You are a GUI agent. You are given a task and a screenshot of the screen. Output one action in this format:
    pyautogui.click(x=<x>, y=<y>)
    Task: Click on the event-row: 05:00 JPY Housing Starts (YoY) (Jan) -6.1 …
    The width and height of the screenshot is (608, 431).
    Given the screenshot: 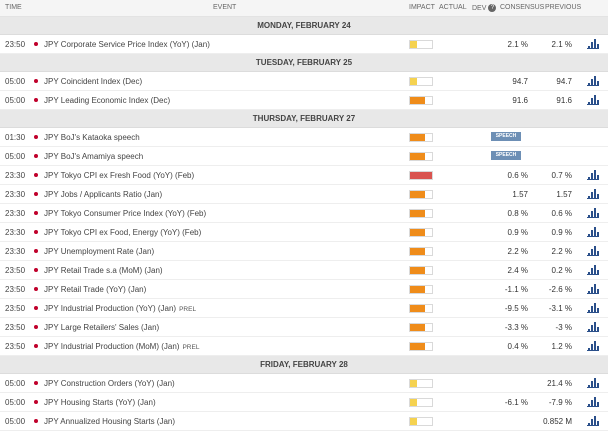 What is the action you would take?
    pyautogui.click(x=304, y=402)
    